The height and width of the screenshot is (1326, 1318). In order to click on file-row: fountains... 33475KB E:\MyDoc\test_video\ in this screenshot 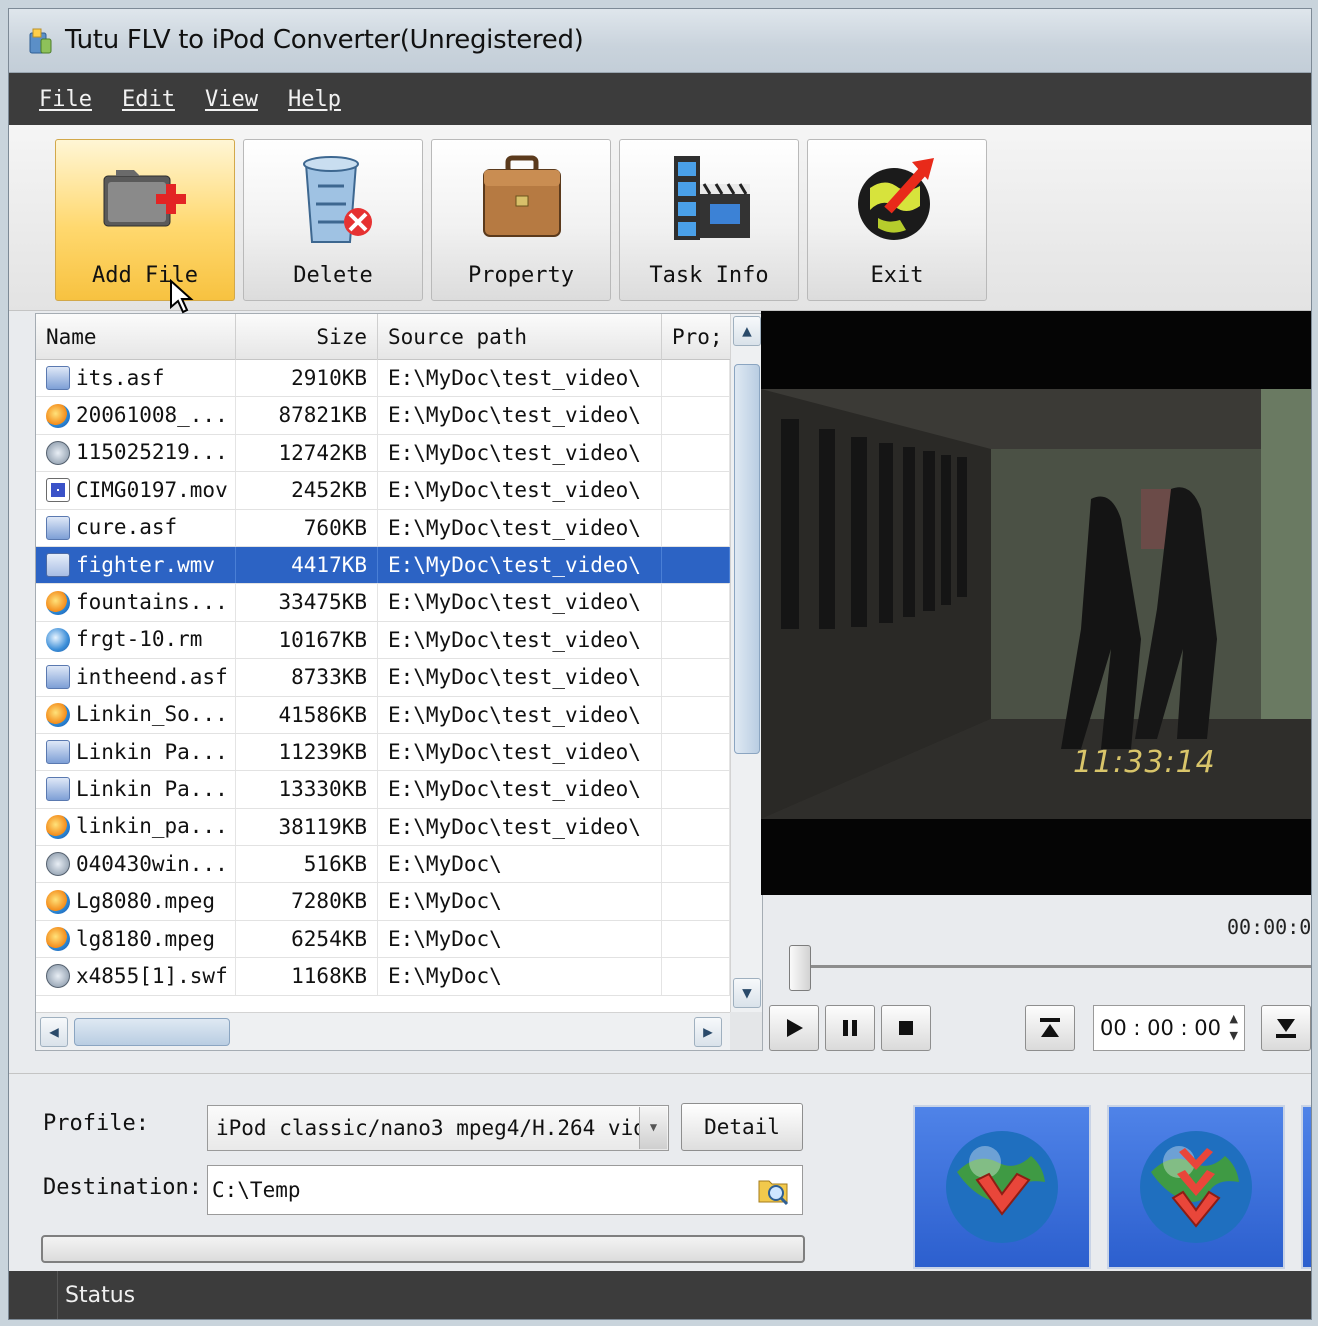, I will do `click(383, 603)`.